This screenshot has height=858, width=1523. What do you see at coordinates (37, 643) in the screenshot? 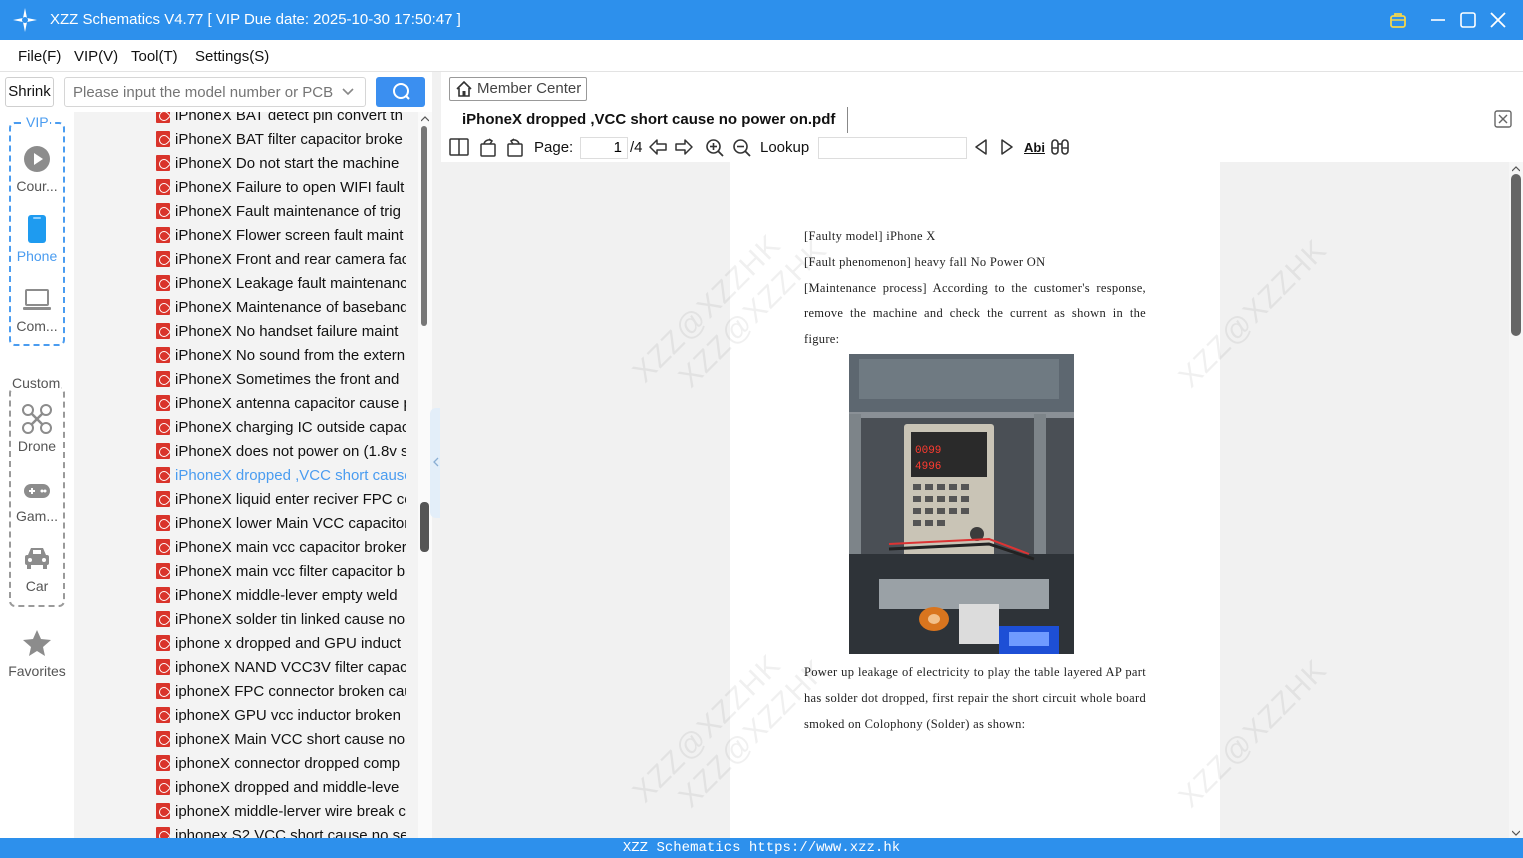
I see `star-icon` at bounding box center [37, 643].